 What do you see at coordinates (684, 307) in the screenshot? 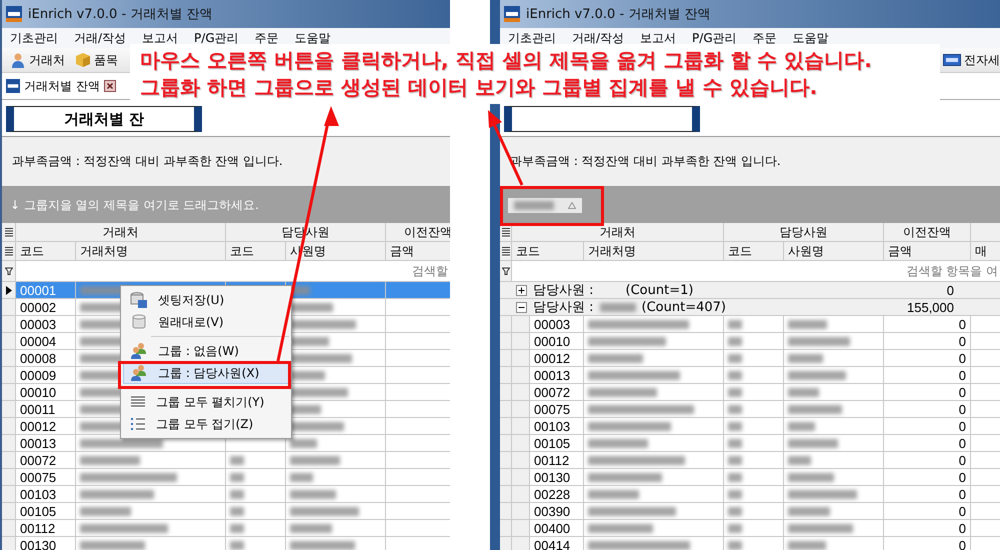
I see `group-count: (Count=407)` at bounding box center [684, 307].